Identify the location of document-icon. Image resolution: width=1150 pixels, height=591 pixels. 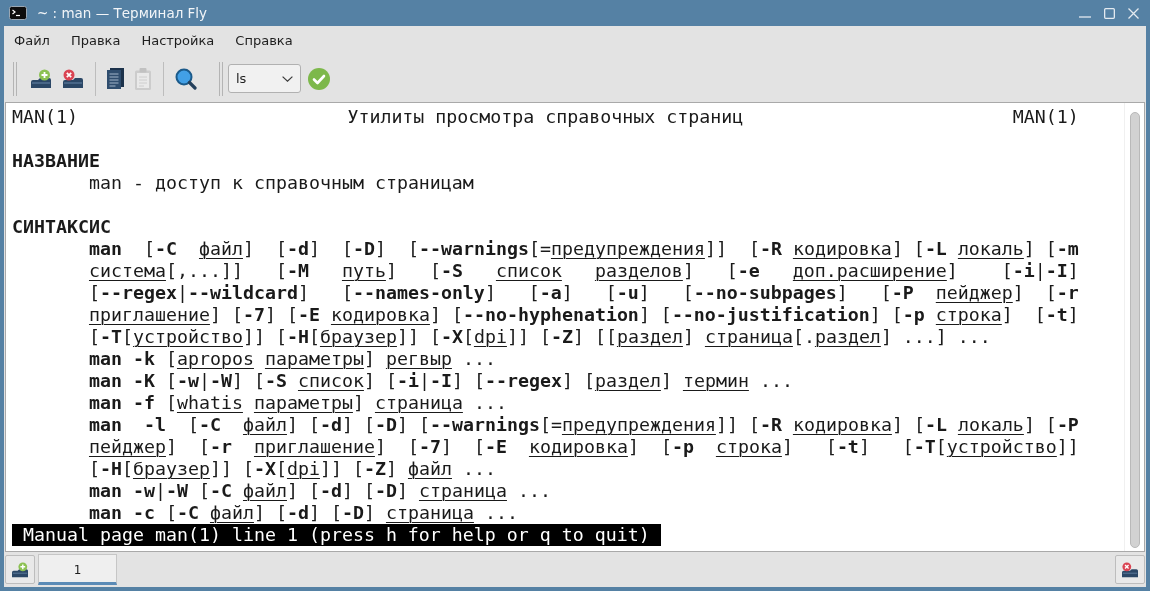
(115, 78).